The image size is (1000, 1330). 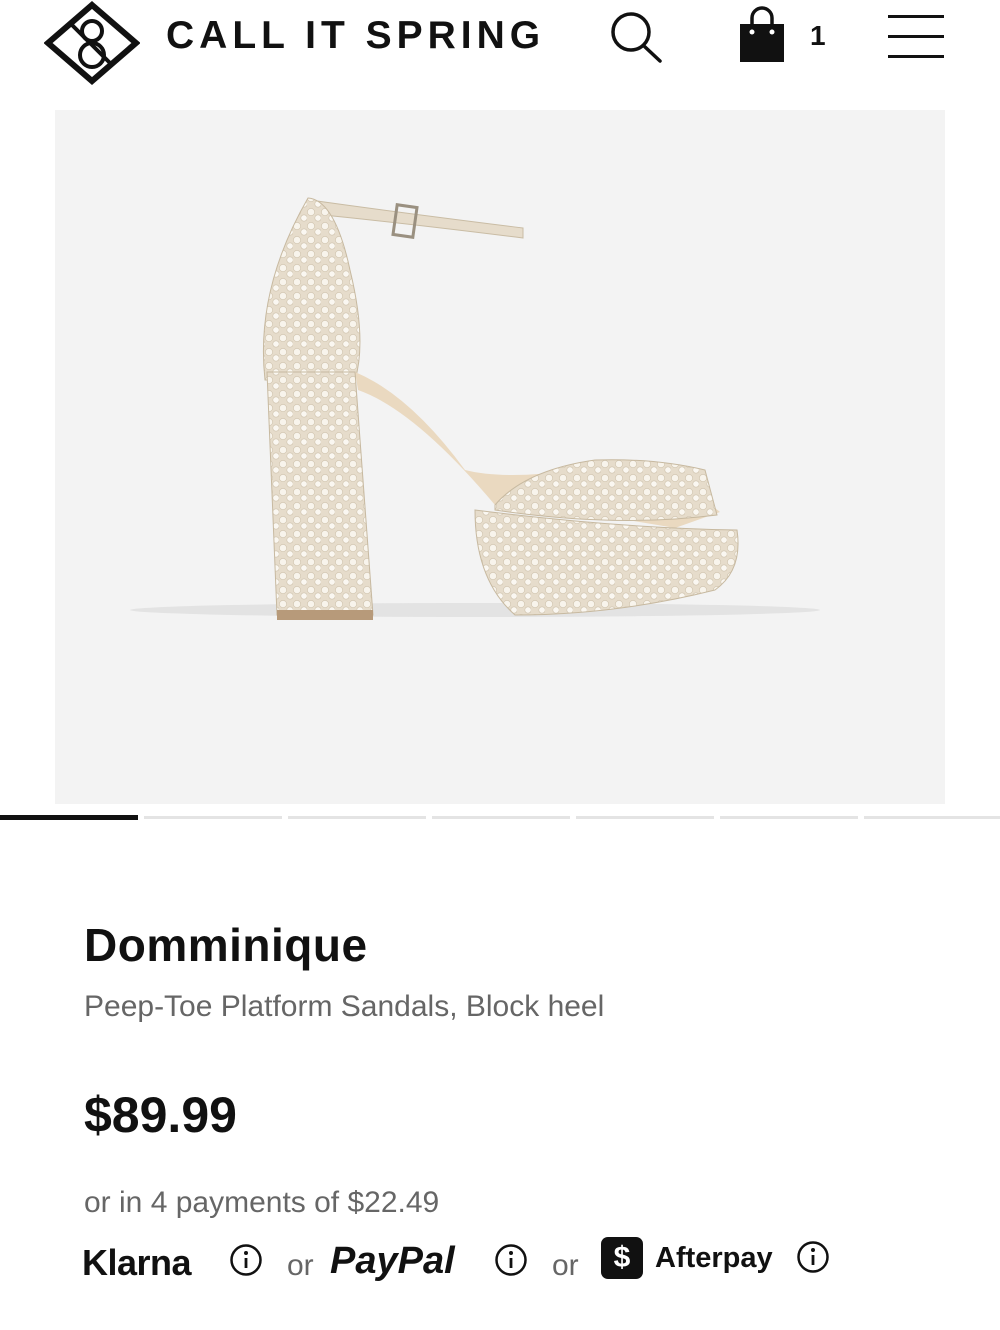 What do you see at coordinates (160, 1115) in the screenshot?
I see `product-price: $89.99` at bounding box center [160, 1115].